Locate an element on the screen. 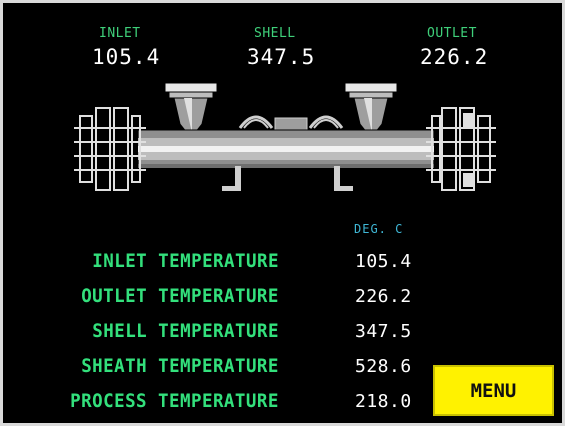 The height and width of the screenshot is (426, 565). menu-button: MENU is located at coordinates (493, 390).